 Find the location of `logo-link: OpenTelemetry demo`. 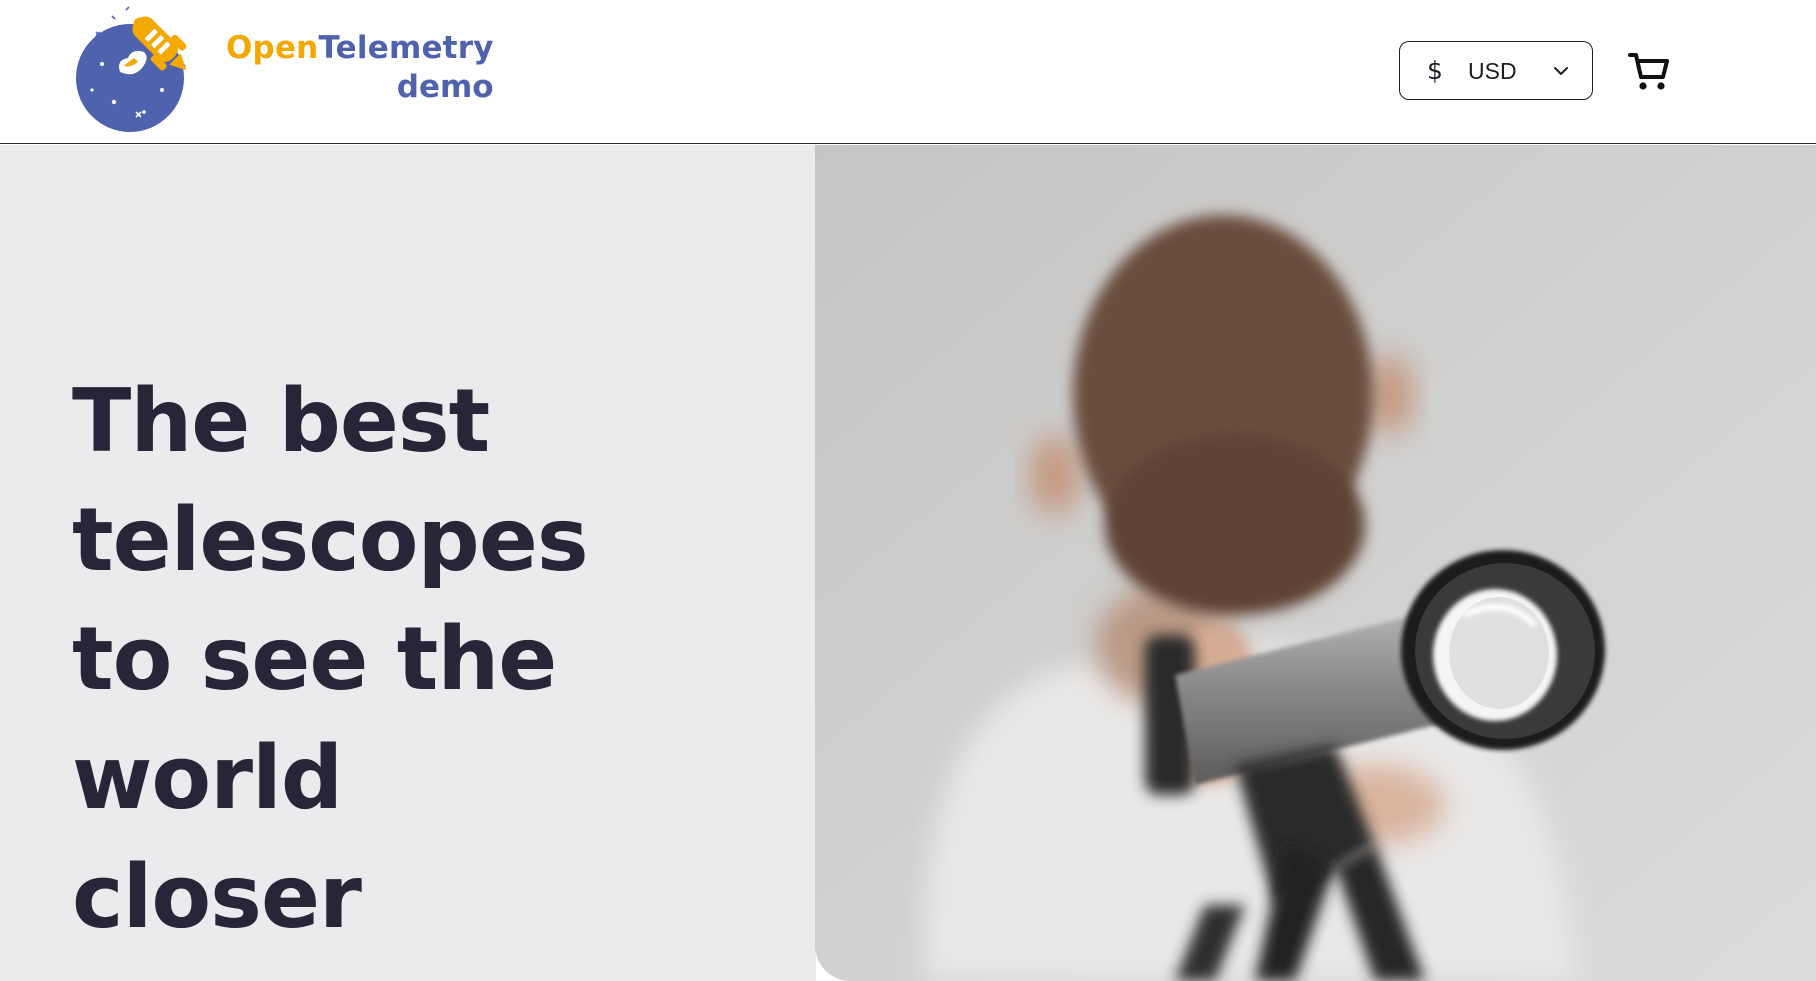

logo-link: OpenTelemetry demo is located at coordinates (283, 68).